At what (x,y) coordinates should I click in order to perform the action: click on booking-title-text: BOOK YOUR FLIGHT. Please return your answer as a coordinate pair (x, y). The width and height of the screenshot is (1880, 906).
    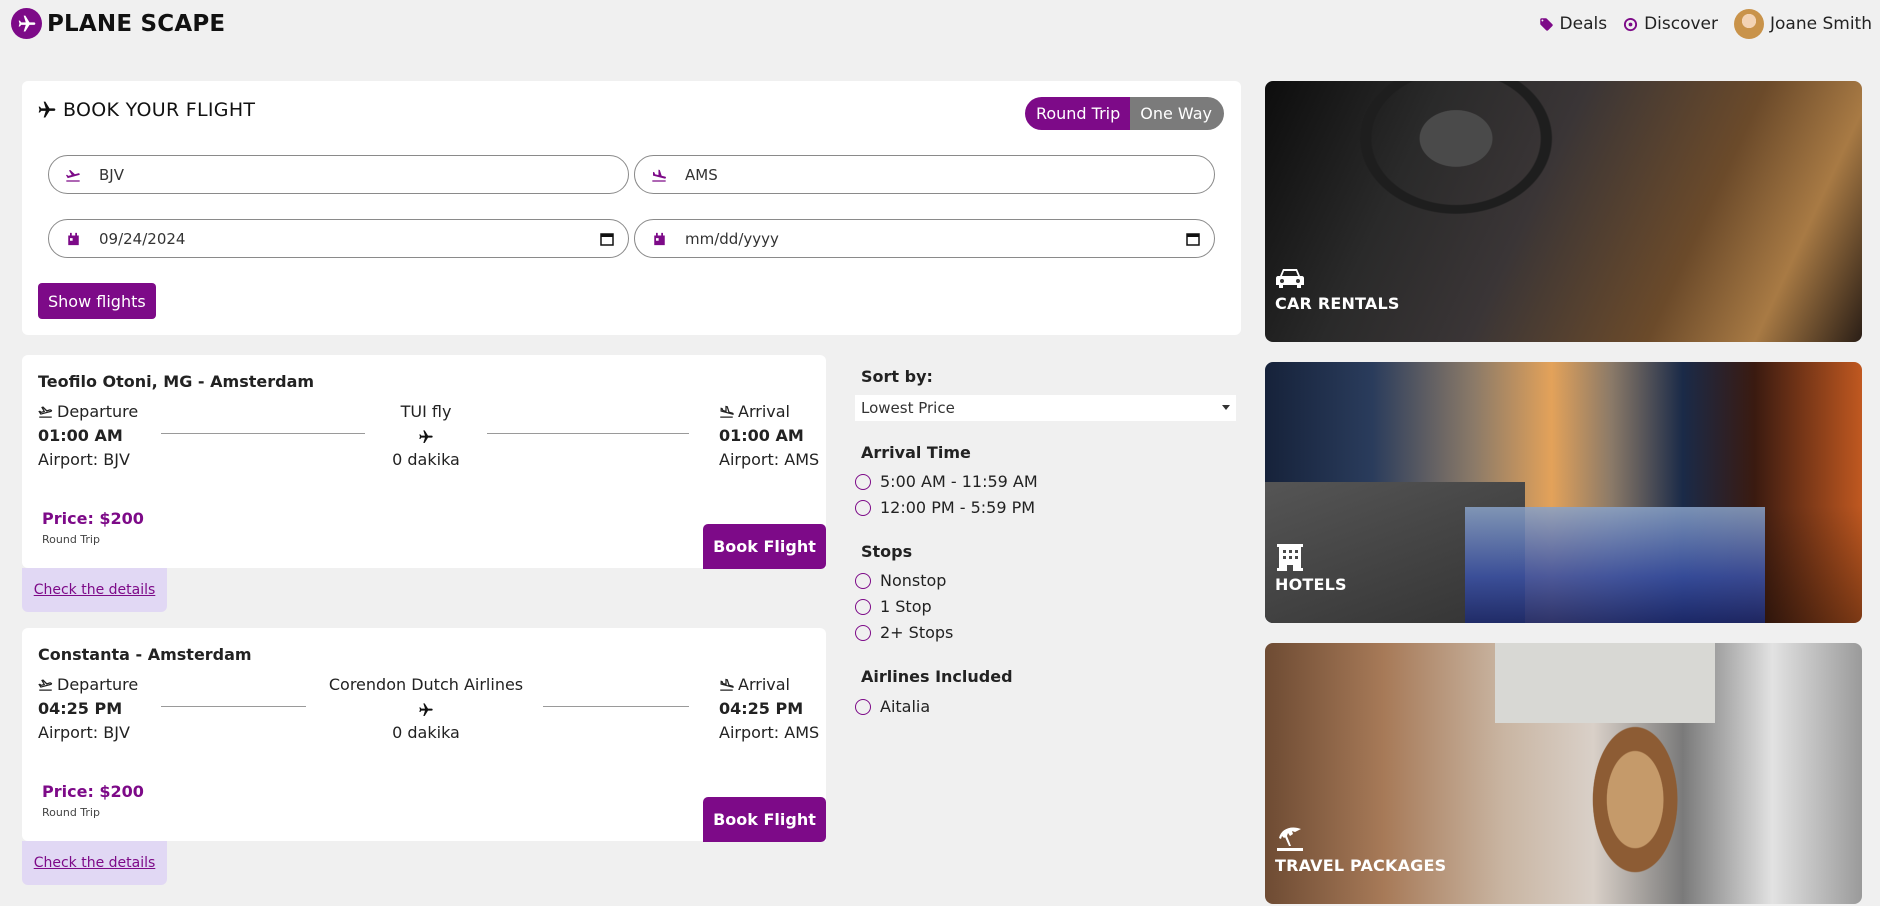
    Looking at the image, I should click on (159, 110).